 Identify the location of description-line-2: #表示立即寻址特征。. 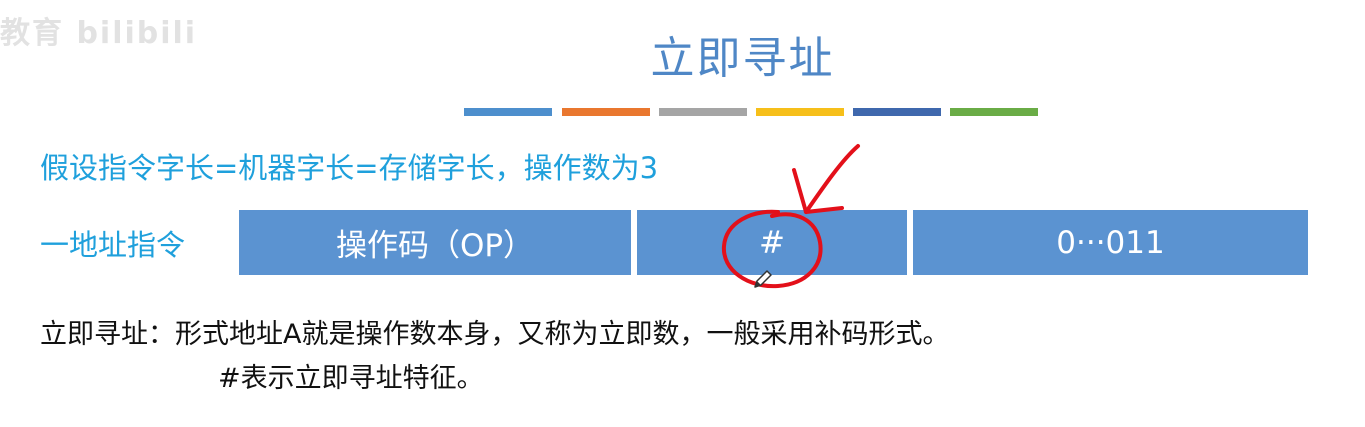
(351, 378).